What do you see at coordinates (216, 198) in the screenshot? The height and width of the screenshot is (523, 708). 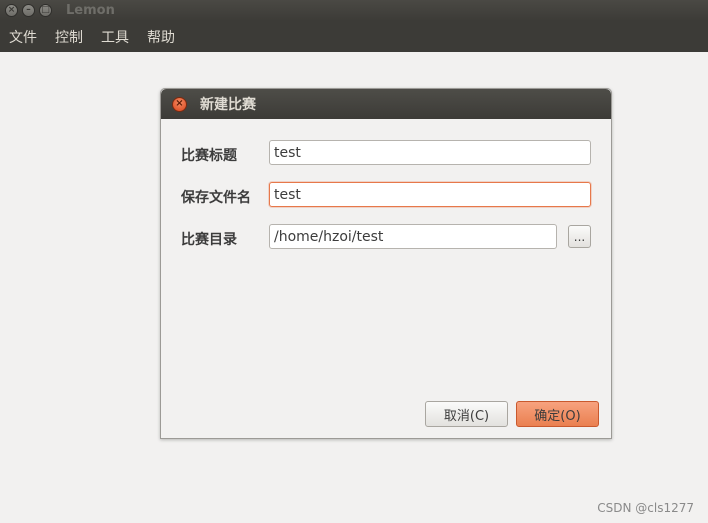 I see `save-filename-label: 保存文件名` at bounding box center [216, 198].